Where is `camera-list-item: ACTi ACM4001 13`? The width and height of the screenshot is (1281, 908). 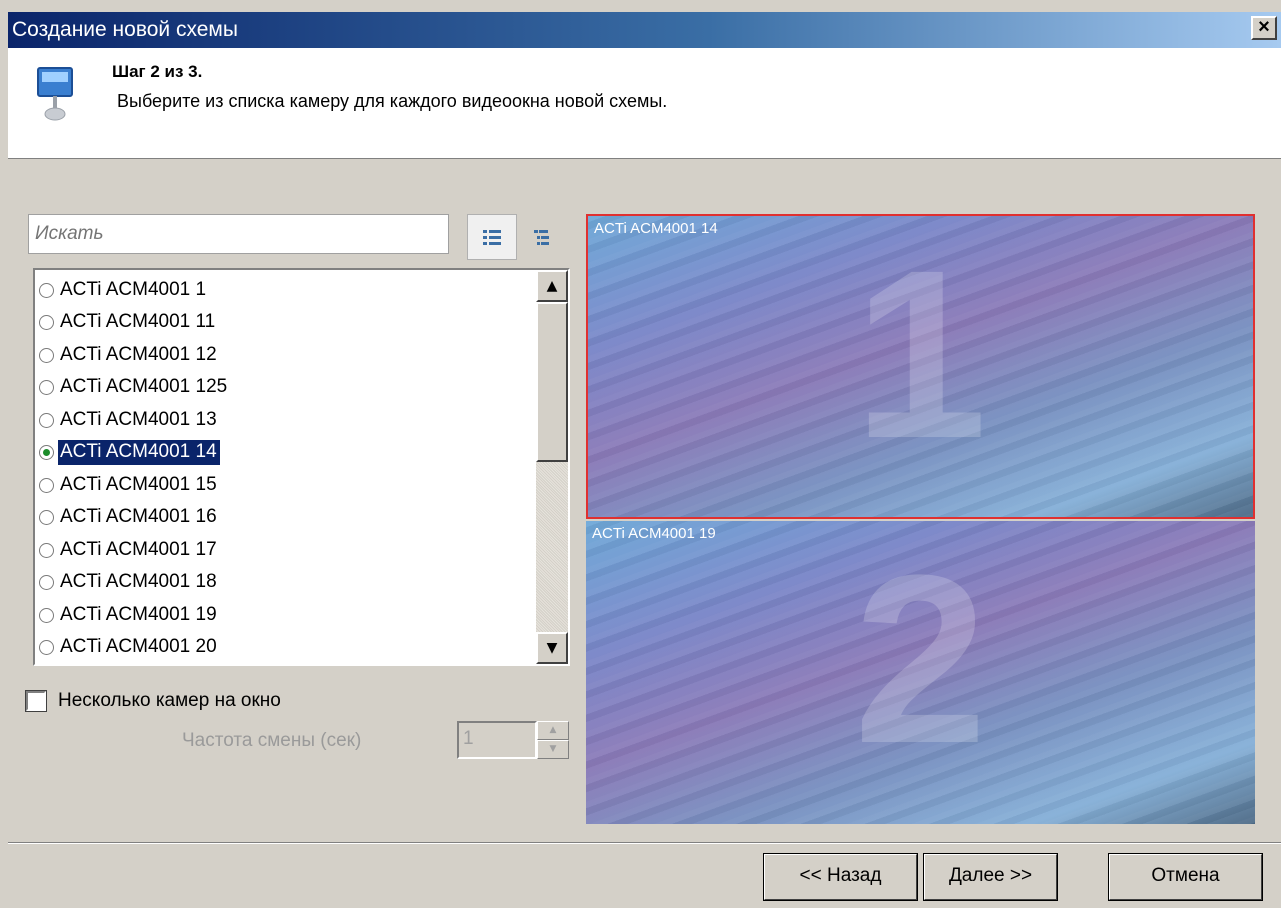
camera-list-item: ACTi ACM4001 13 is located at coordinates (134, 420).